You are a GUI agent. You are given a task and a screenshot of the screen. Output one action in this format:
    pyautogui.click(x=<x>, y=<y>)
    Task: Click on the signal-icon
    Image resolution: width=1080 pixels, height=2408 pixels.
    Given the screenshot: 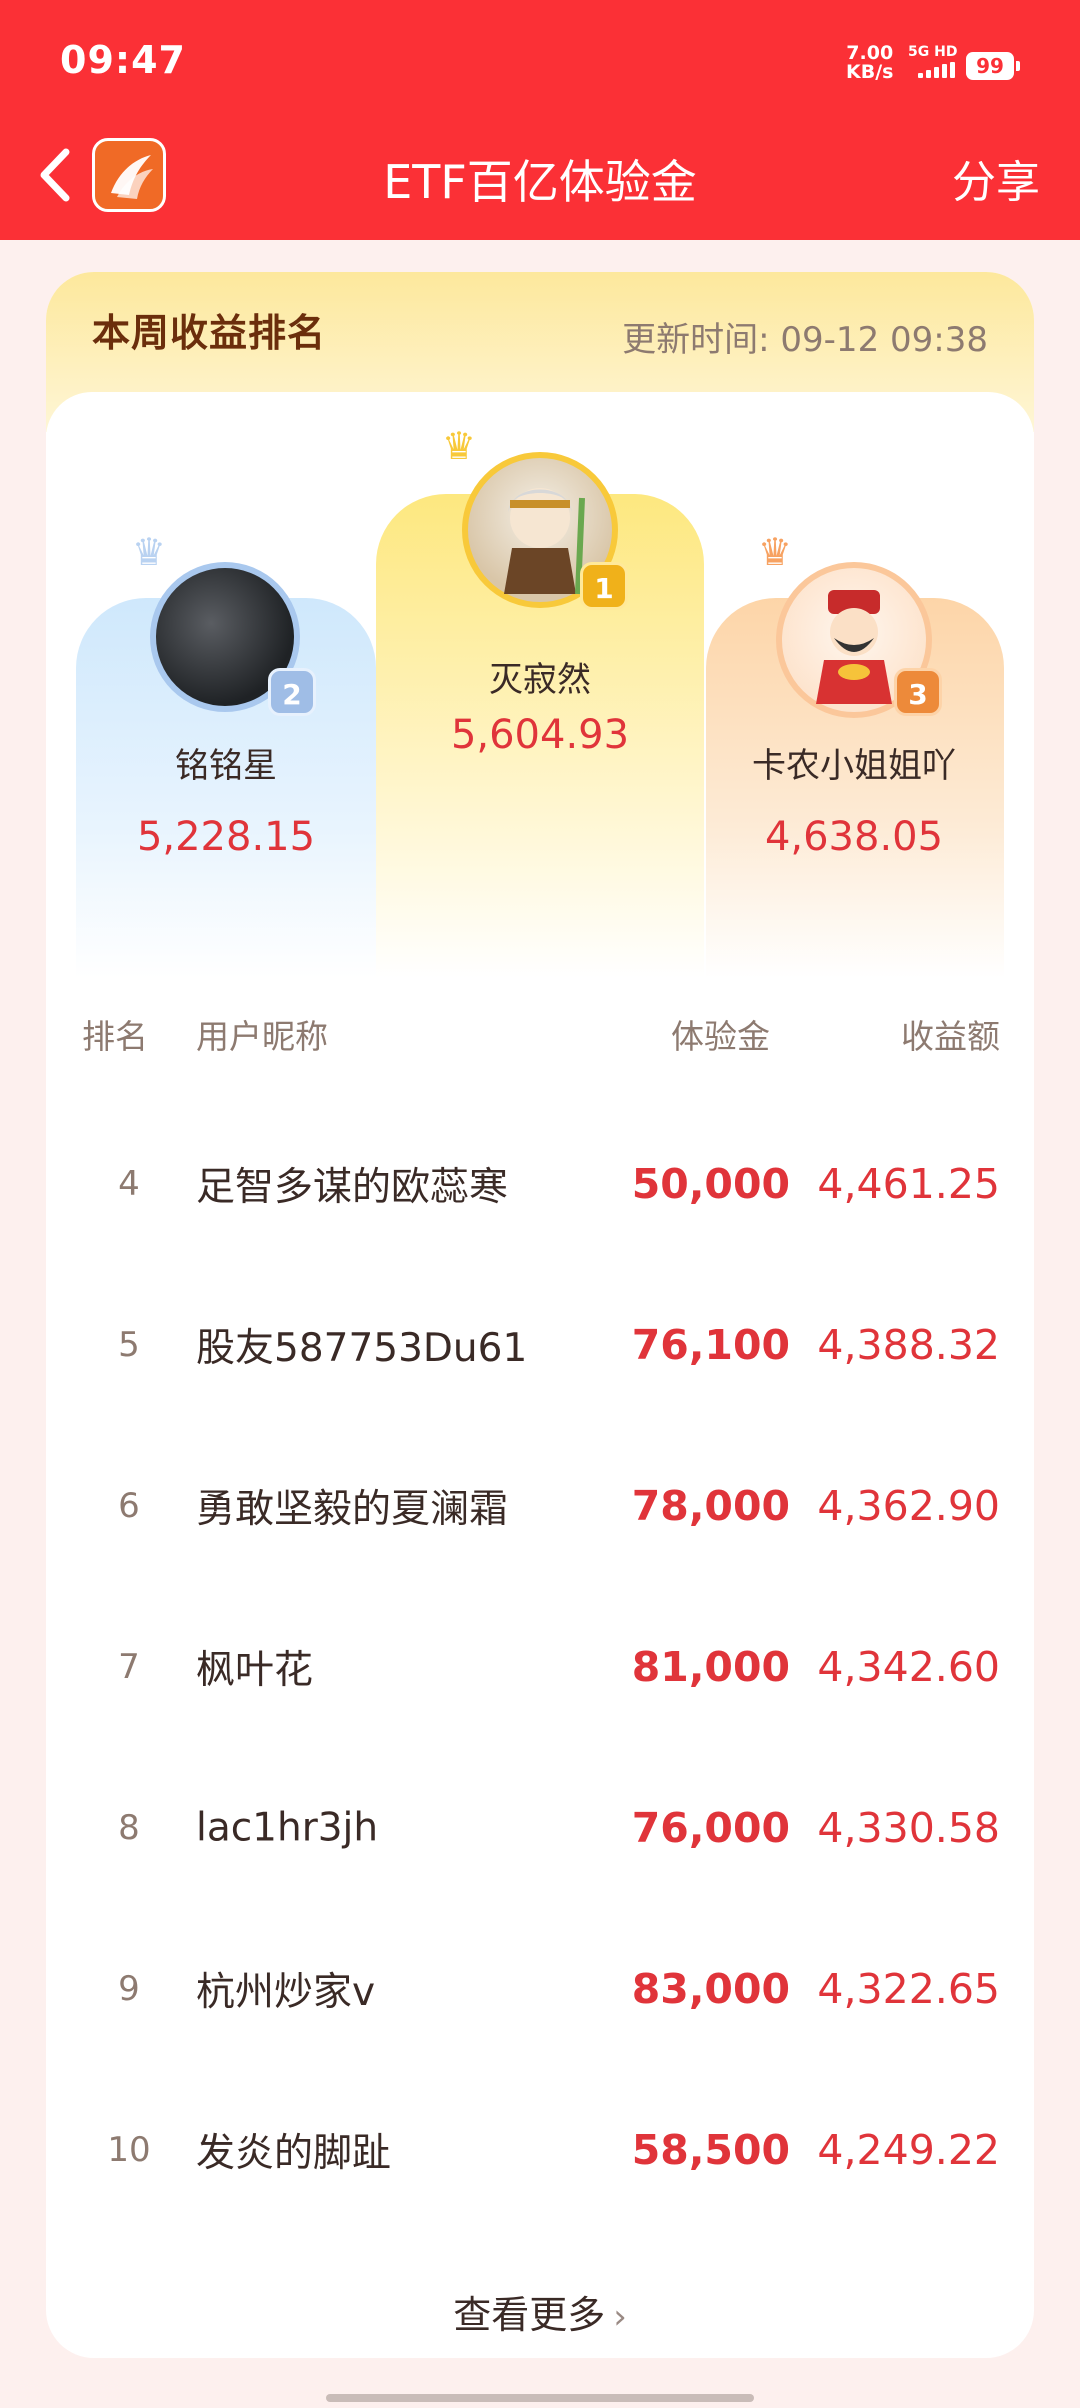 What is the action you would take?
    pyautogui.click(x=936, y=70)
    